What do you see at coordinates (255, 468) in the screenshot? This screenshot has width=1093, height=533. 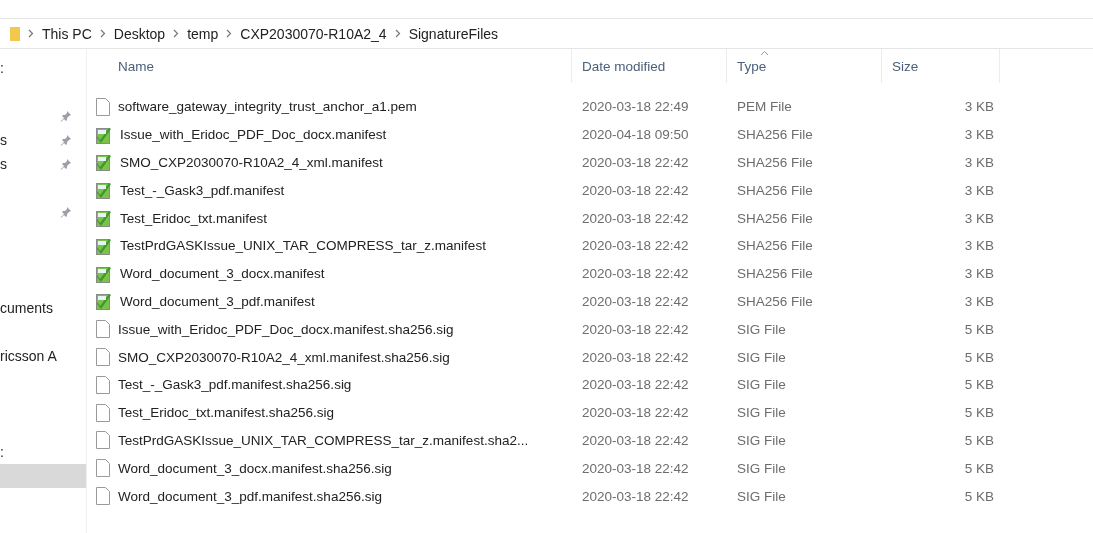 I see `file-name: Word_document_3_docx.manifest.sha256.sig` at bounding box center [255, 468].